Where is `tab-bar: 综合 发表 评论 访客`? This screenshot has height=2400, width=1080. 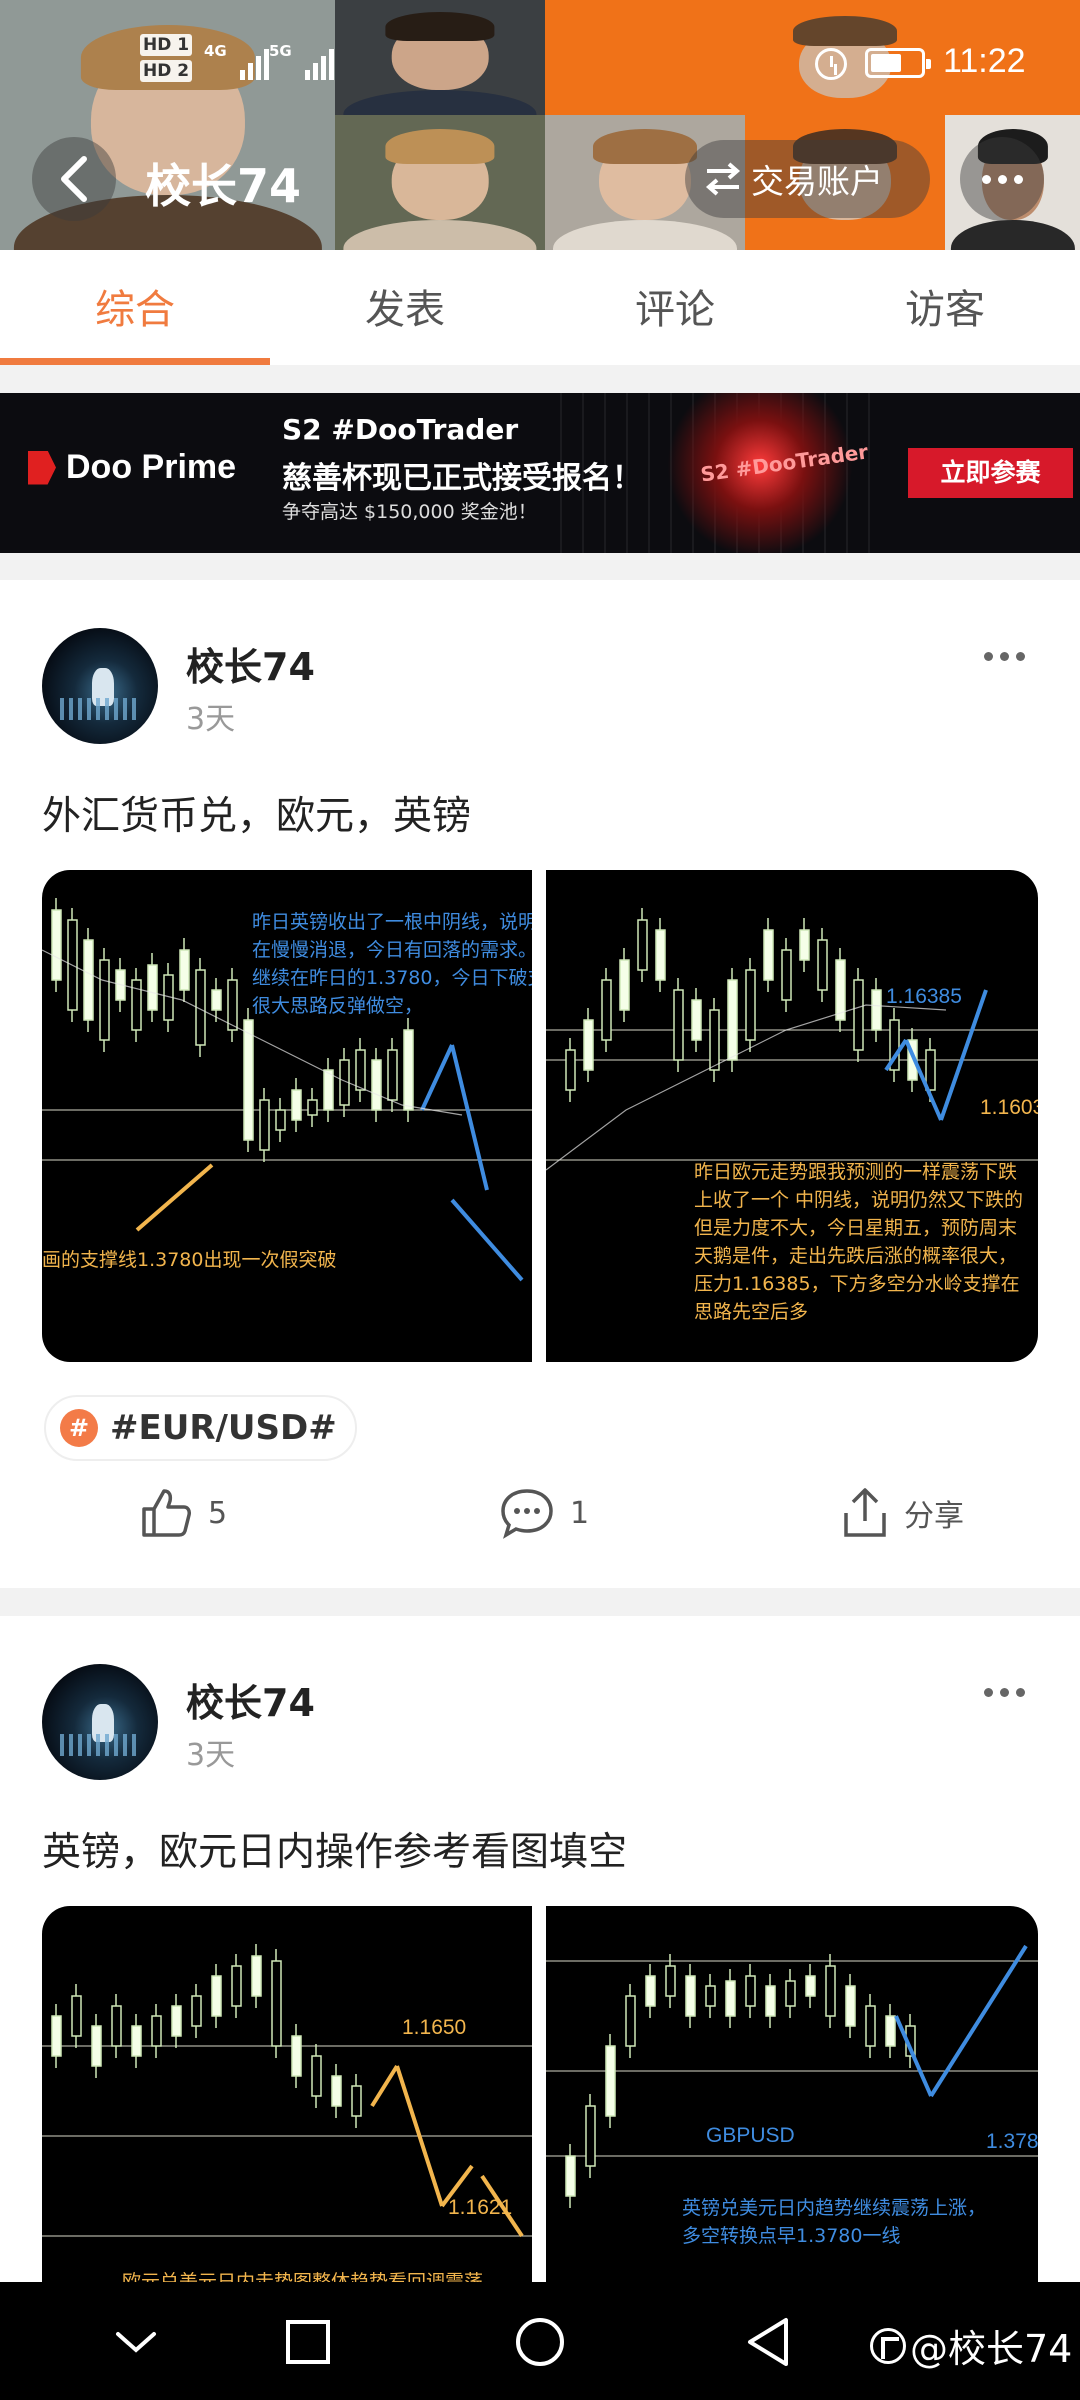
tab-bar: 综合 发表 评论 访客 is located at coordinates (540, 307).